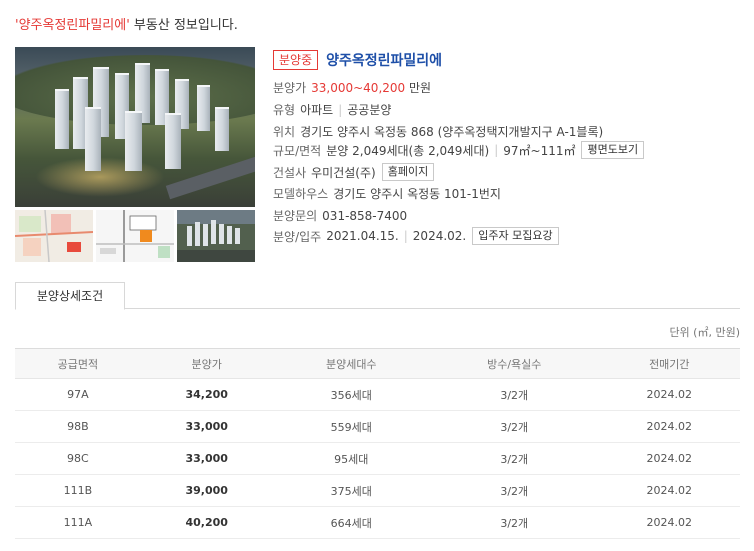 Image resolution: width=754 pixels, height=551 pixels. Describe the element at coordinates (135, 236) in the screenshot. I see `modelhouse-map-thumbnail` at that location.